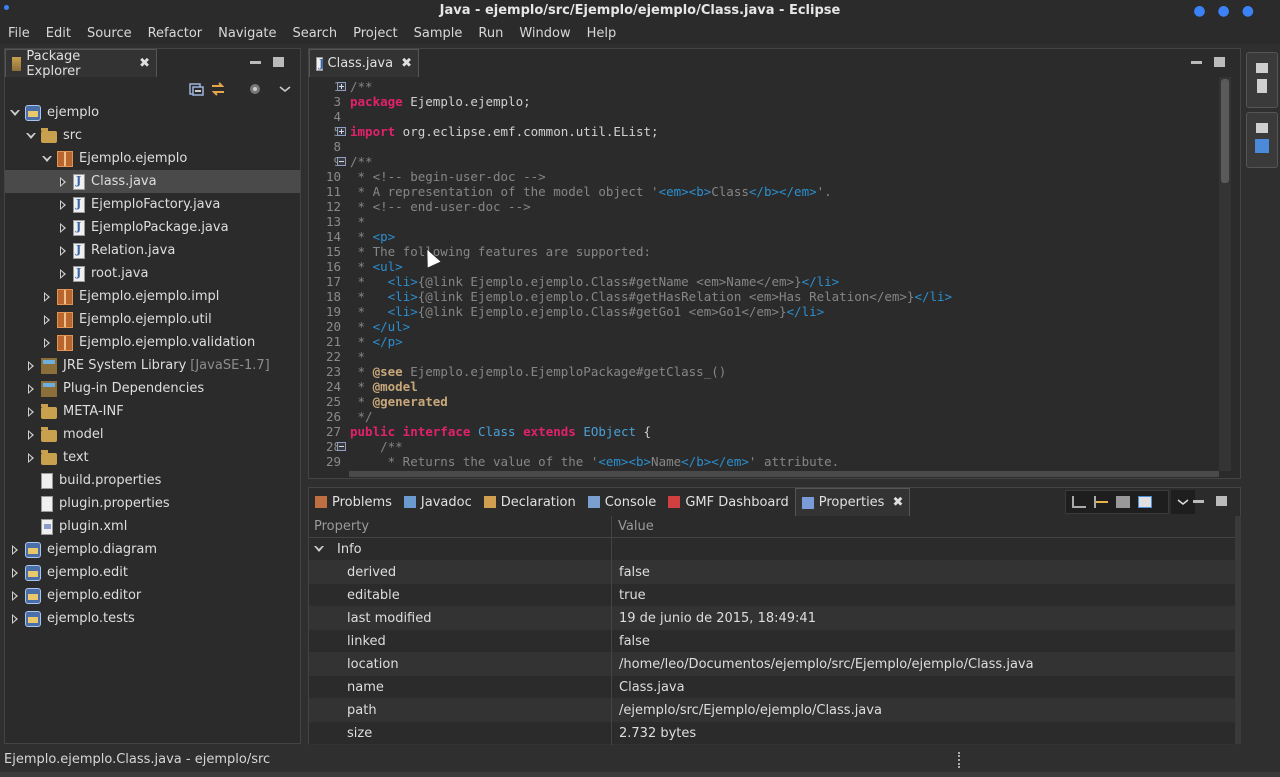 The image size is (1280, 777). I want to click on vertical-scrollbar, so click(1225, 274).